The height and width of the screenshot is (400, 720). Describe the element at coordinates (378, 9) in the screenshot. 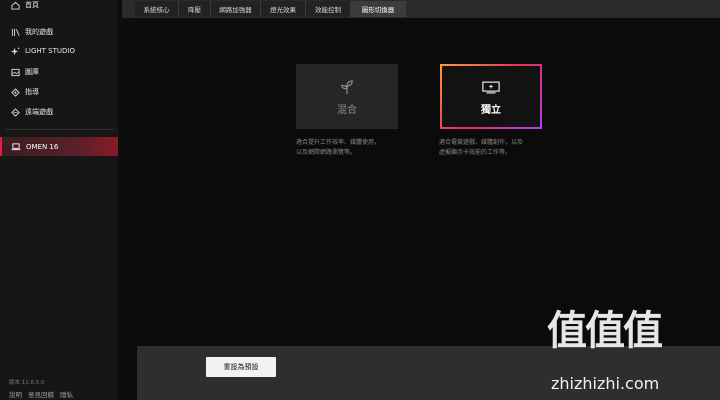

I see `tab-graphics-switcher: 圖形切換器` at that location.